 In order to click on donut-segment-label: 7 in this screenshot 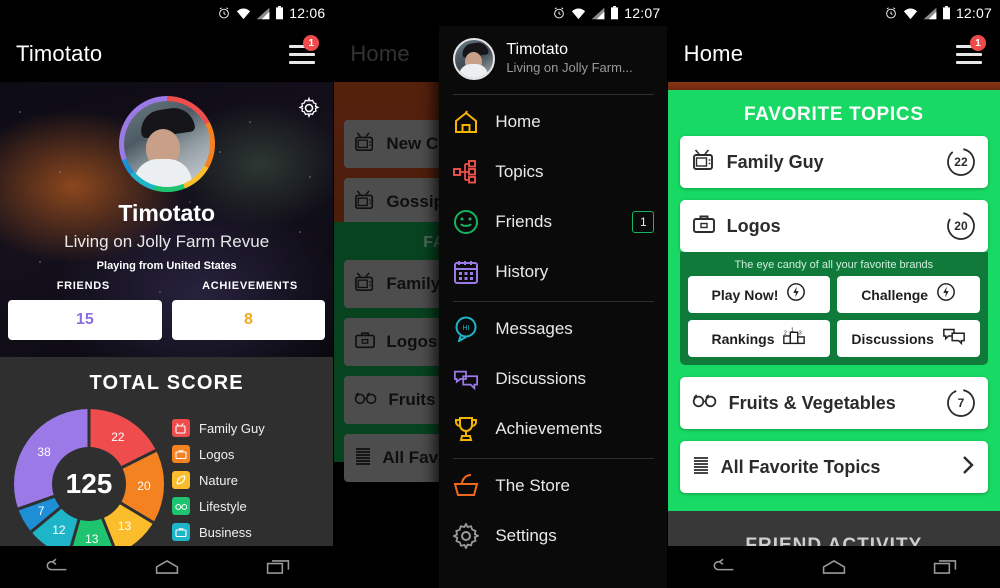, I will do `click(41, 511)`.